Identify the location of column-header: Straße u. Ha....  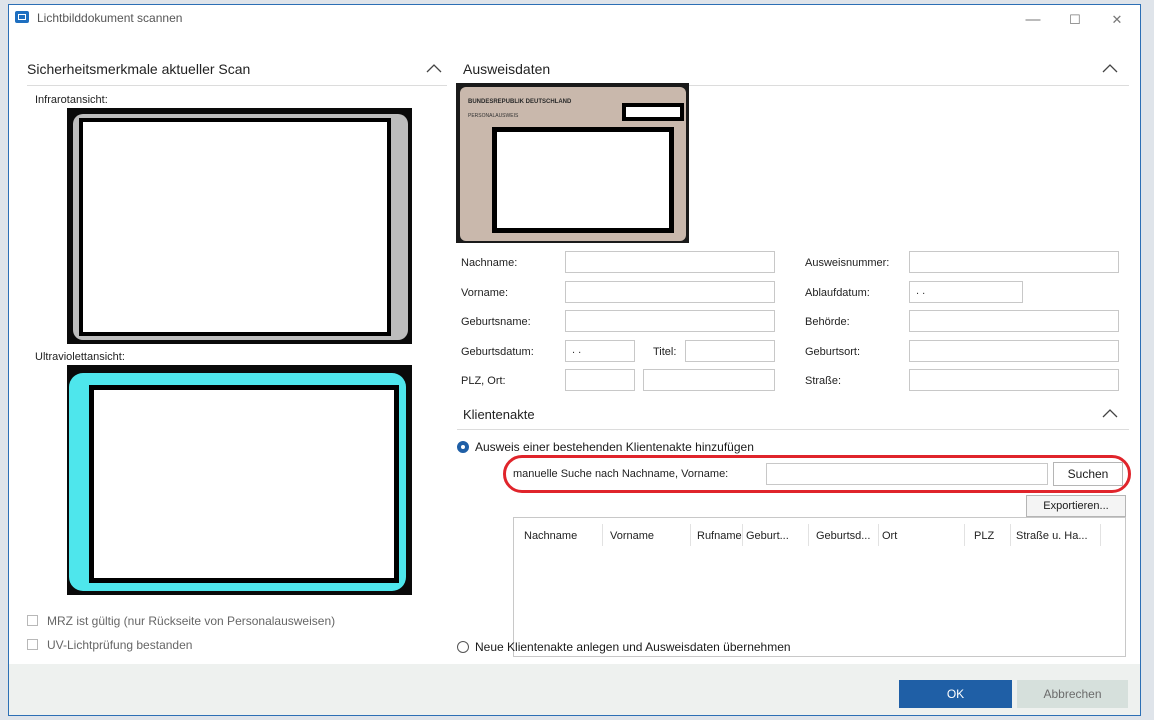
(1052, 536).